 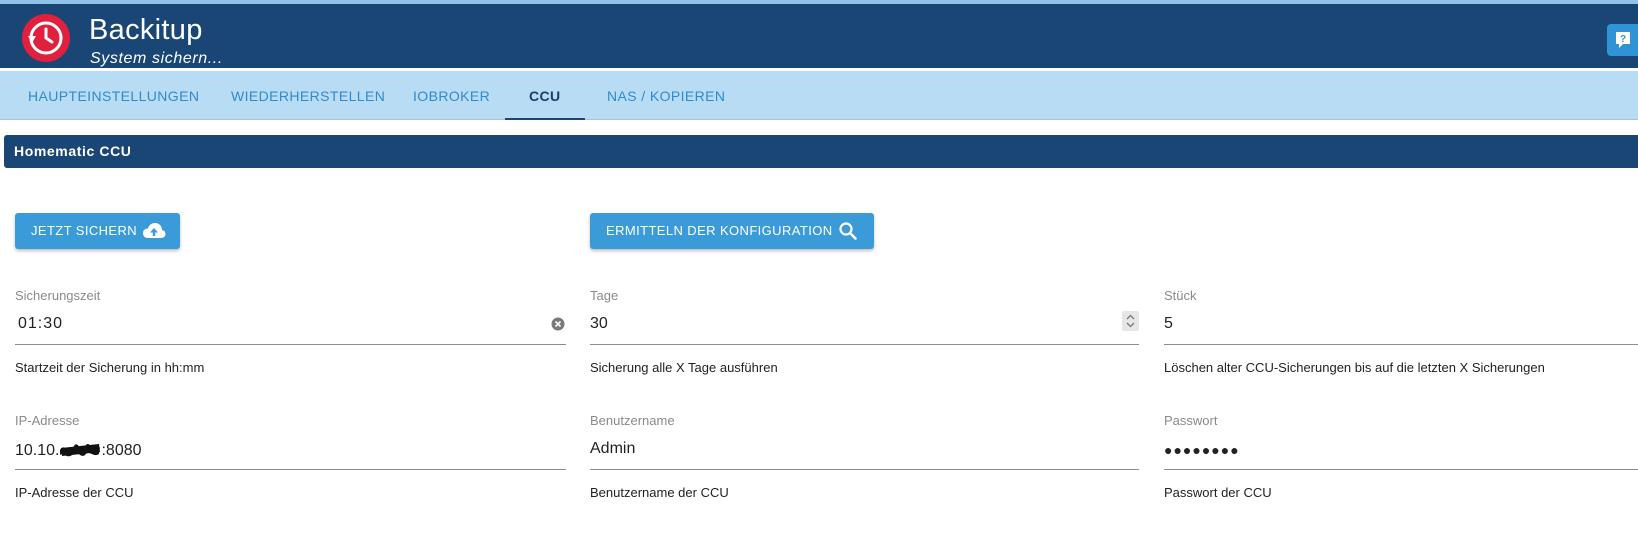 I want to click on days-label: Tage, so click(x=604, y=295).